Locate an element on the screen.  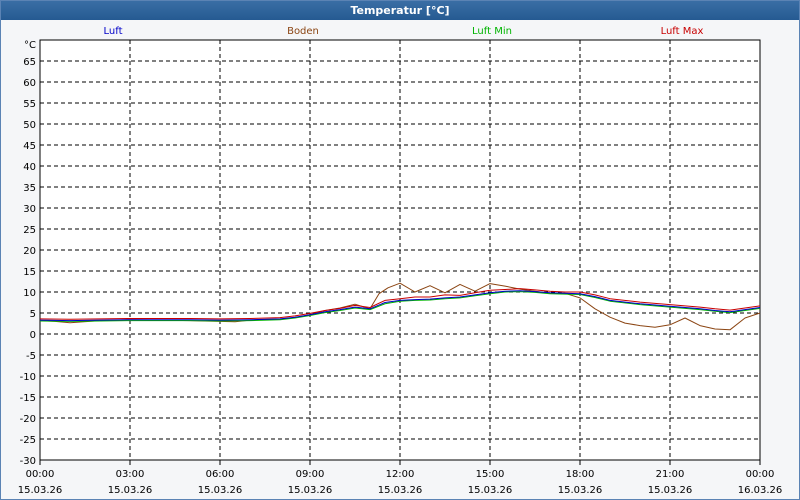
y-tick-label: 30 is located at coordinates (29, 209).